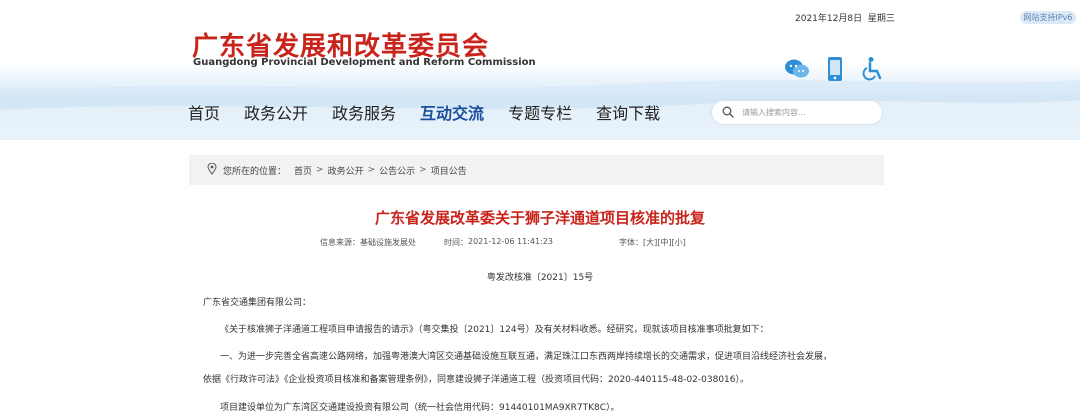 The width and height of the screenshot is (1080, 420). I want to click on breadcrumb-item-gov-affairs: 政务公开, so click(346, 170).